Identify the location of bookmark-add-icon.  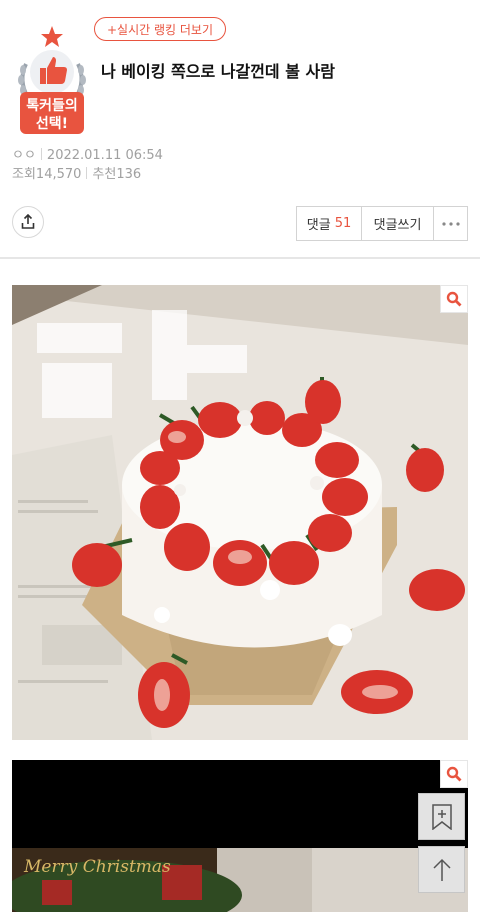
(441, 816).